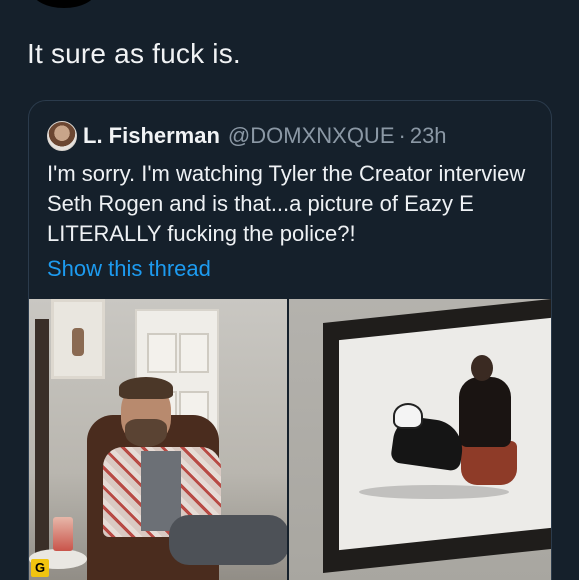 This screenshot has width=579, height=580. I want to click on quoted-author-name: L. Fisherman, so click(151, 136).